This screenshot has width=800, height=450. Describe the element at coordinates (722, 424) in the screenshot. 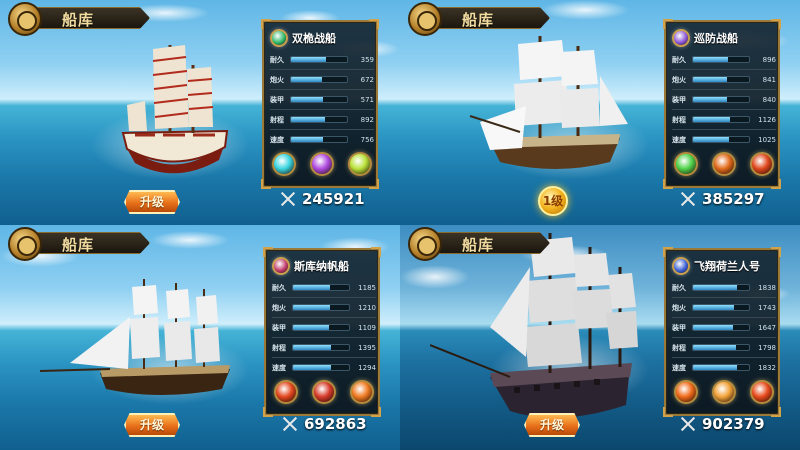

I see `combat-power: 902379` at that location.